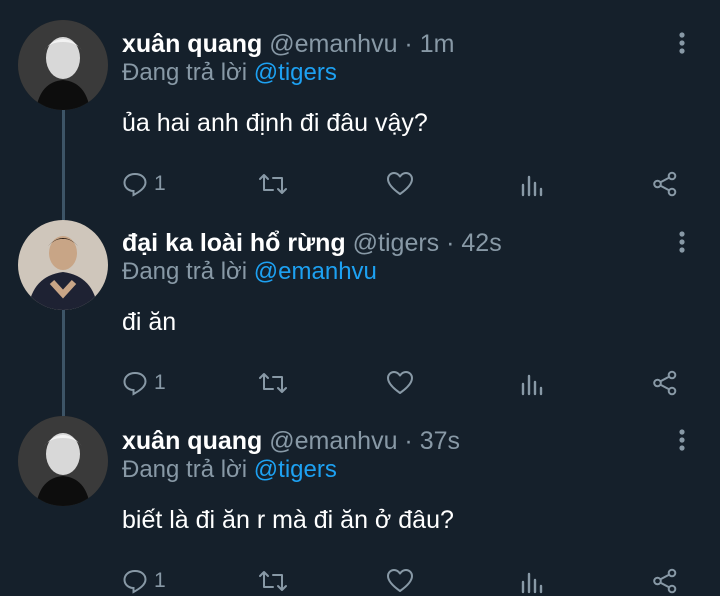  I want to click on replying-to: Đang trả lời @emanhvu, so click(249, 272).